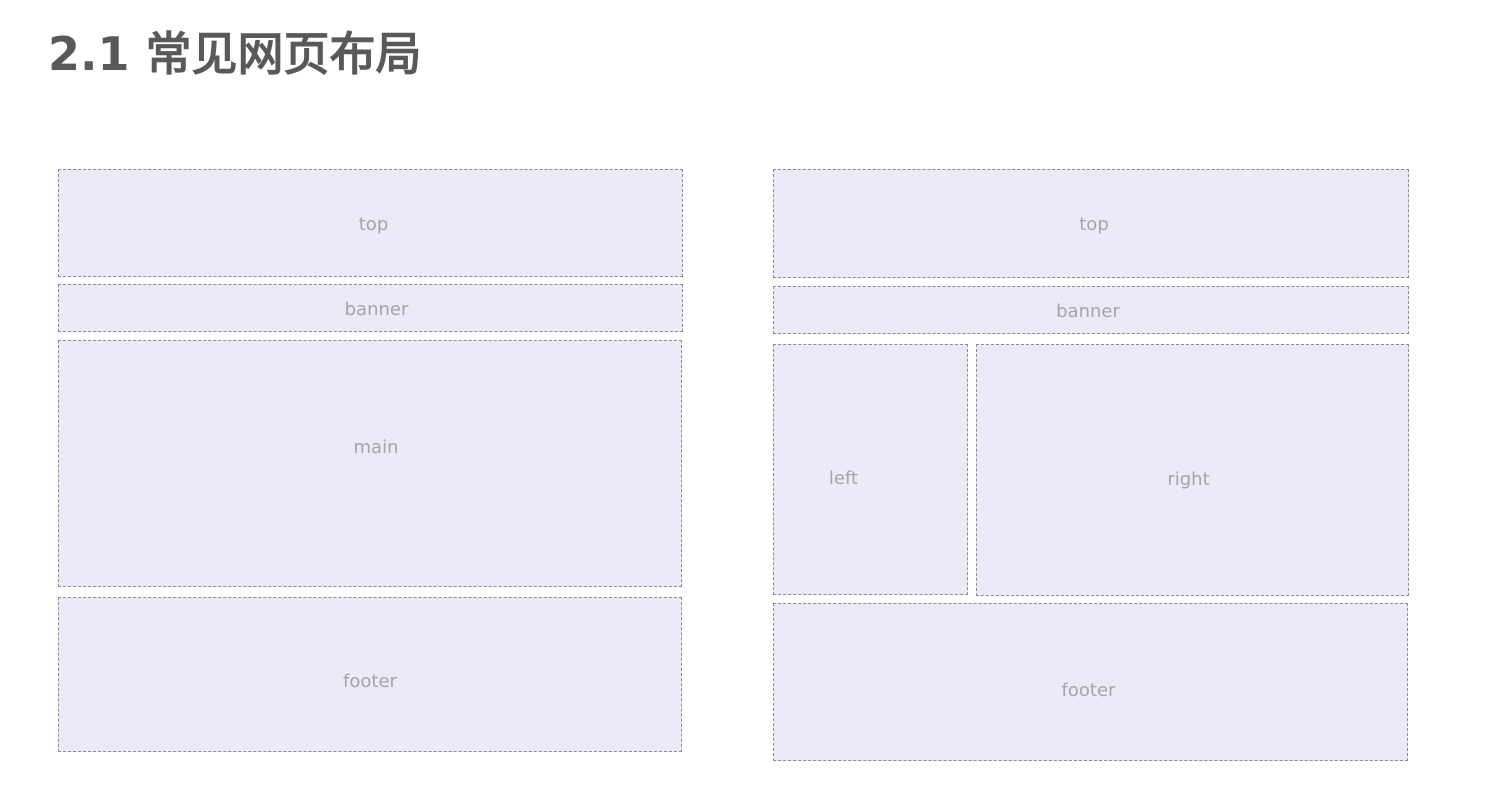  I want to click on layout-b-footer-block: footer, so click(1090, 682).